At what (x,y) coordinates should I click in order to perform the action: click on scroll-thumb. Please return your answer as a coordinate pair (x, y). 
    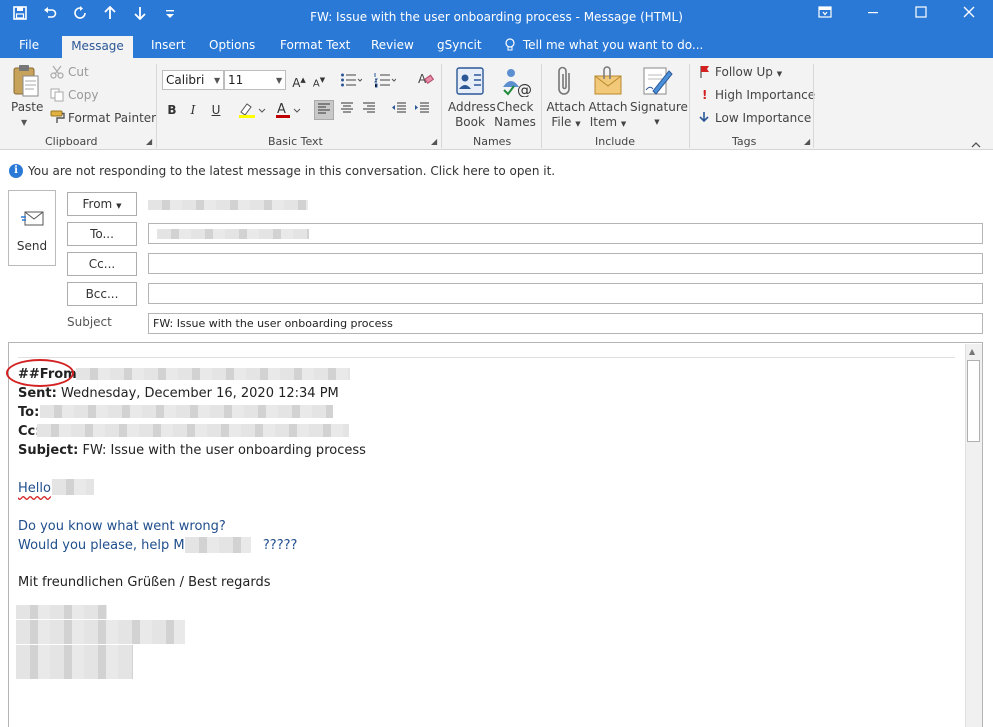
    Looking at the image, I should click on (973, 401).